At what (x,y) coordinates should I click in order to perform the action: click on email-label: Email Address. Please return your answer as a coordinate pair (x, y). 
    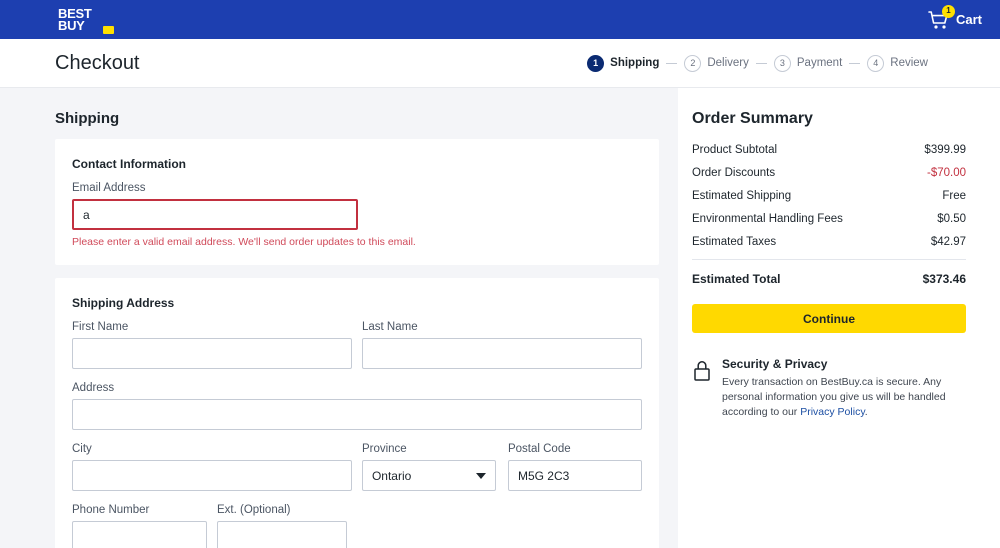
    Looking at the image, I should click on (109, 188).